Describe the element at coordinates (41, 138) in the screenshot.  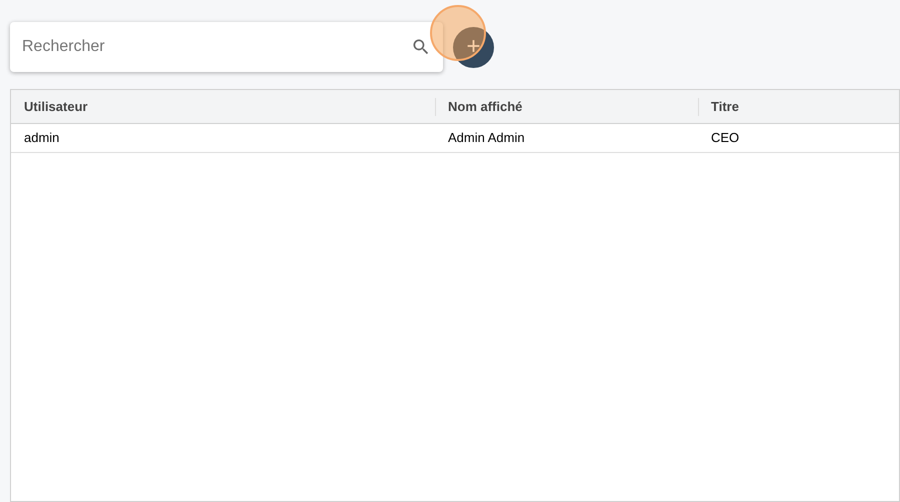
I see `table-cell-text: admin` at that location.